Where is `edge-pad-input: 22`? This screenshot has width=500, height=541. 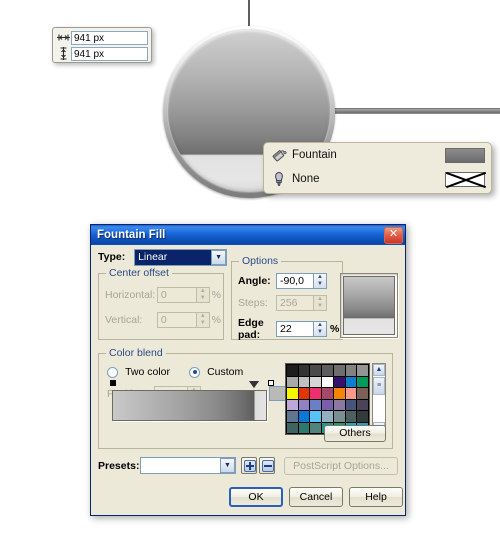
edge-pad-input: 22 is located at coordinates (295, 329).